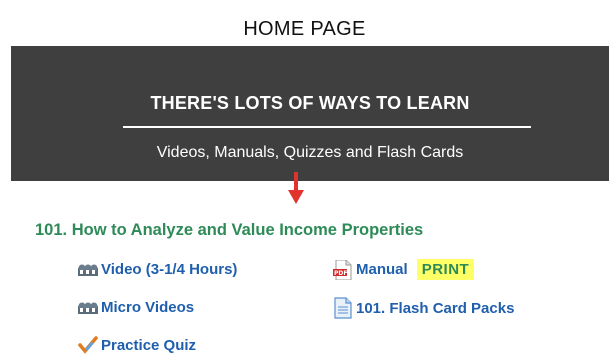  I want to click on video-link: Video (3-1/4 Hours), so click(157, 269).